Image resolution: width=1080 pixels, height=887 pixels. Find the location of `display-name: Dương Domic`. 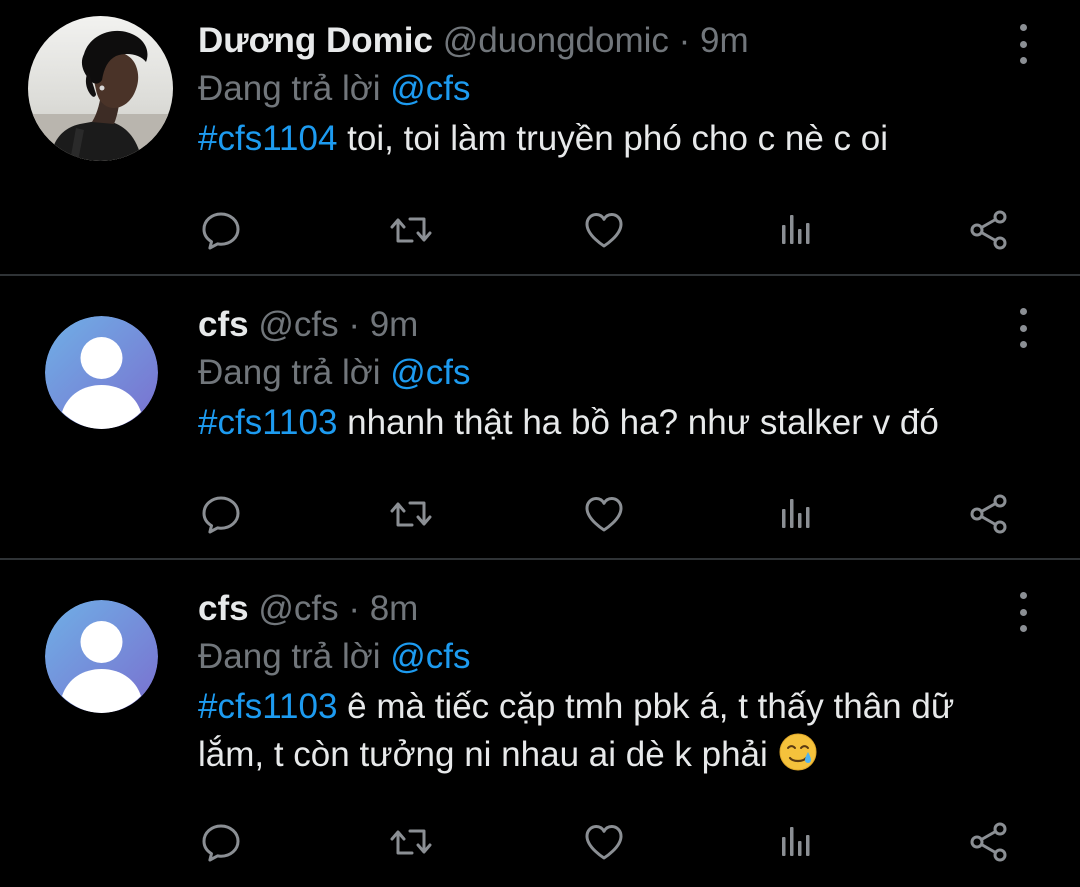

display-name: Dương Domic is located at coordinates (315, 40).